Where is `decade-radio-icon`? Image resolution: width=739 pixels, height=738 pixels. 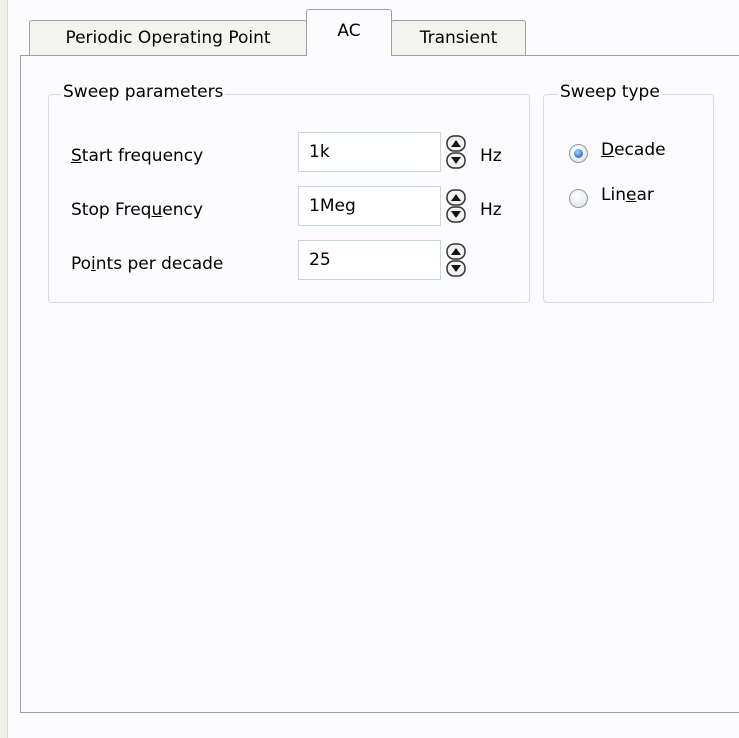
decade-radio-icon is located at coordinates (578, 153).